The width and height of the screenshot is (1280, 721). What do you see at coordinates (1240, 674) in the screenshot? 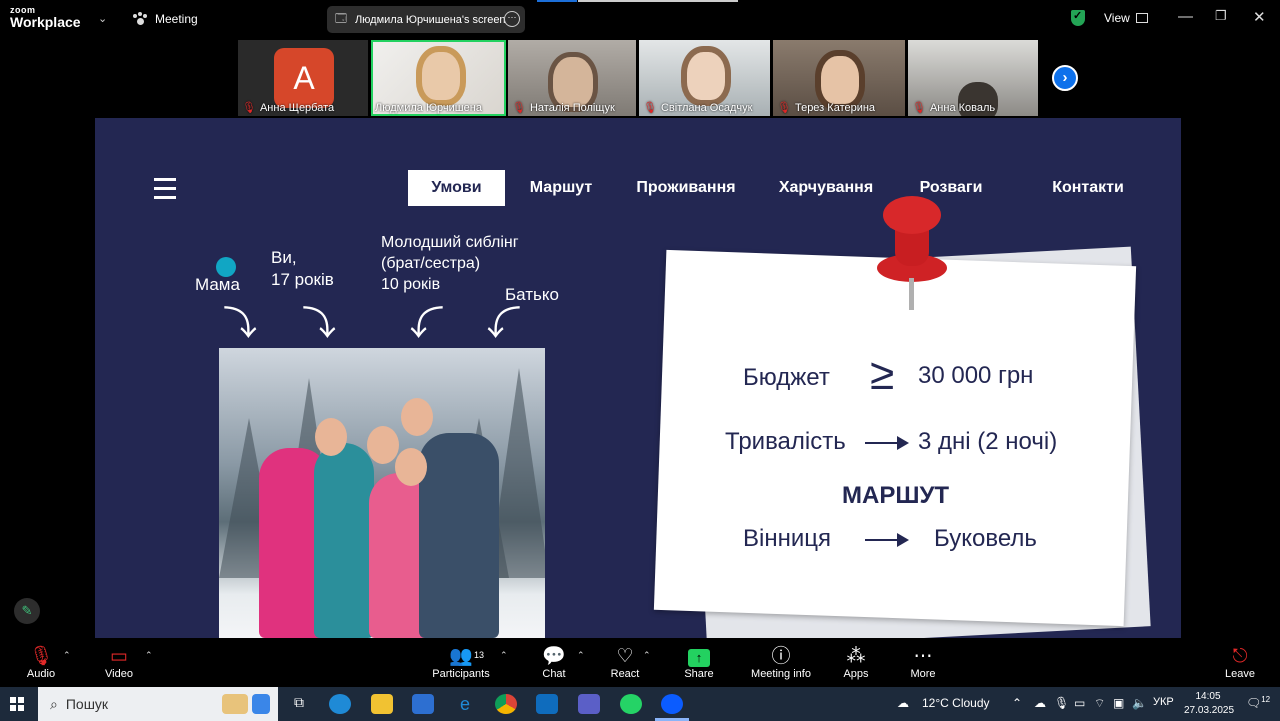
I see `leave-label: Leave` at bounding box center [1240, 674].